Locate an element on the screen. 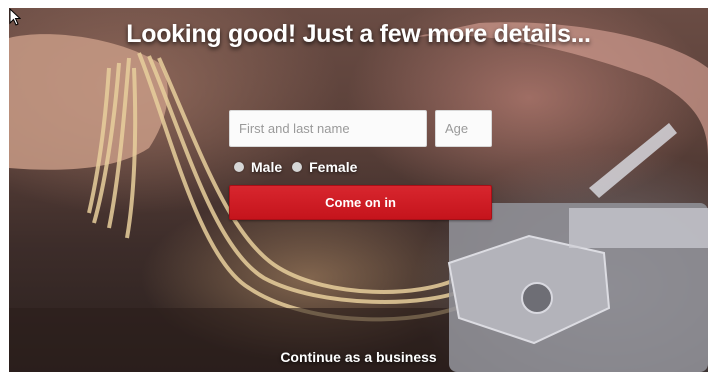 Image resolution: width=709 pixels, height=372 pixels. left-hand-shape is located at coordinates (88, 102).